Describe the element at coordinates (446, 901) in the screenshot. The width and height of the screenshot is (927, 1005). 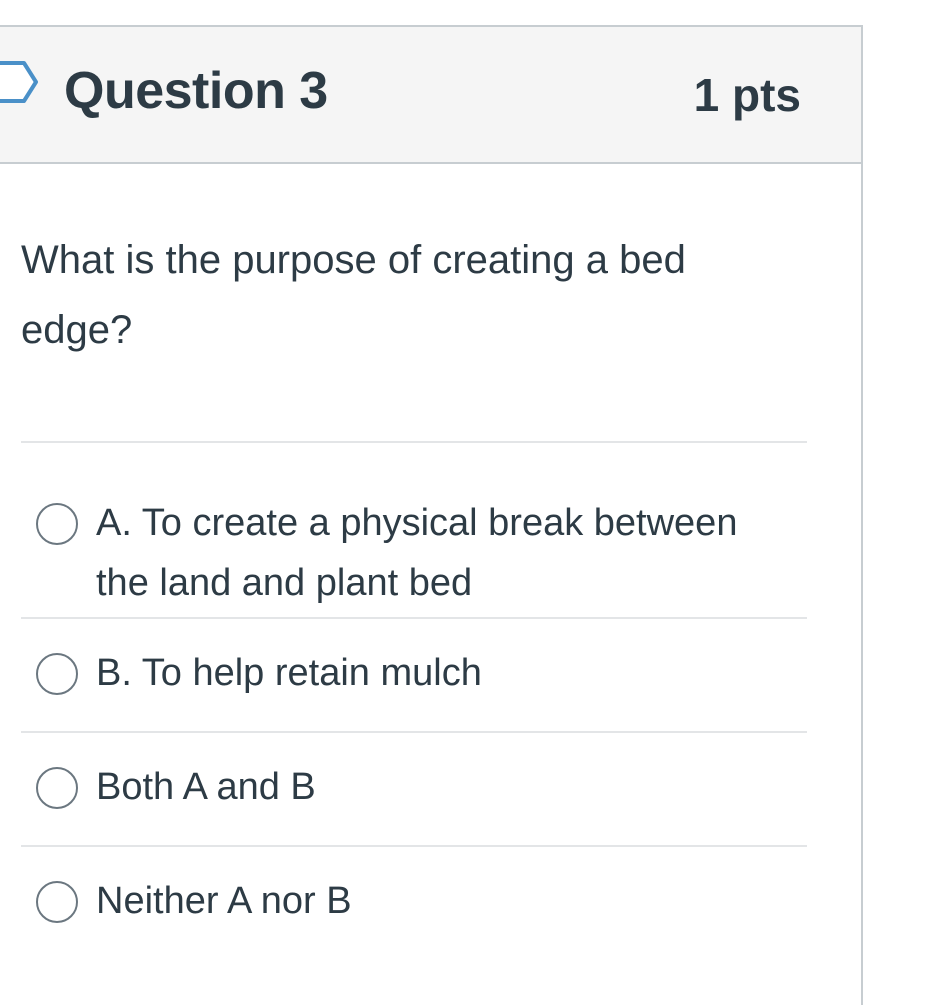
I see `answer-label: Neither A nor B` at that location.